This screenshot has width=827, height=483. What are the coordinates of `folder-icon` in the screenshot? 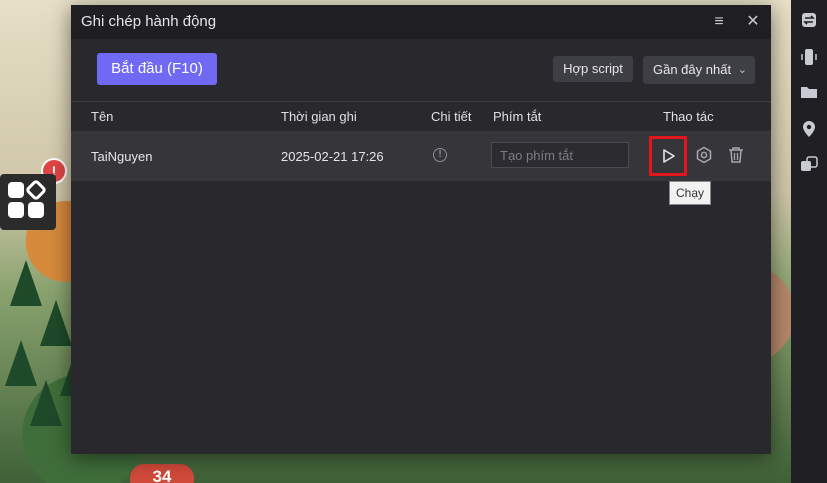 It's located at (809, 93).